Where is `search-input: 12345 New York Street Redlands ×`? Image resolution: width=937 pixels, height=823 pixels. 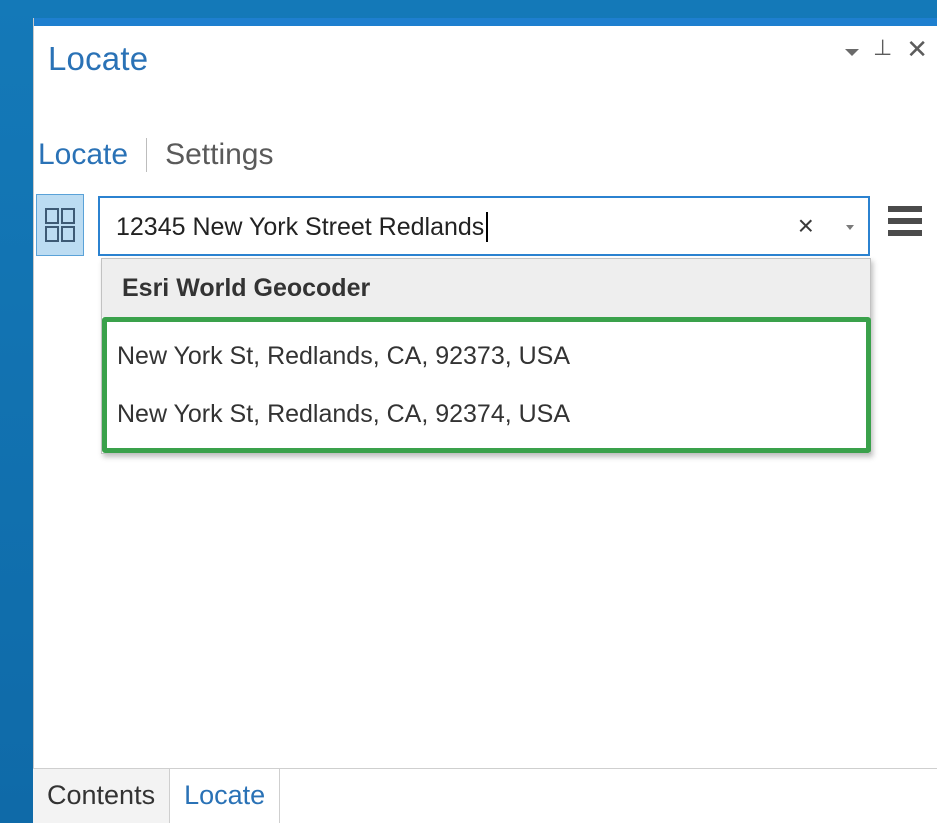 search-input: 12345 New York Street Redlands × is located at coordinates (484, 226).